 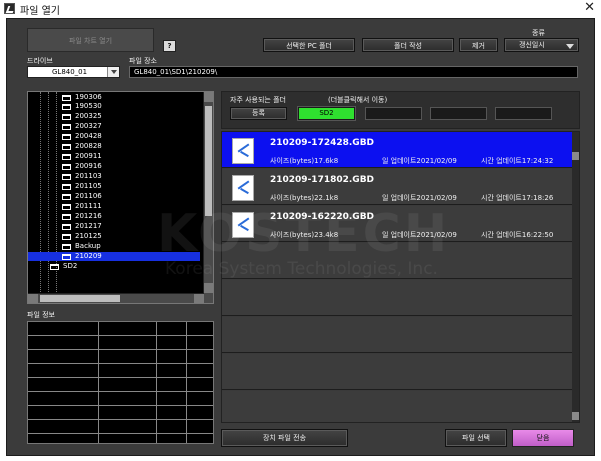 What do you see at coordinates (114, 97) in the screenshot?
I see `tree-item: 190306` at bounding box center [114, 97].